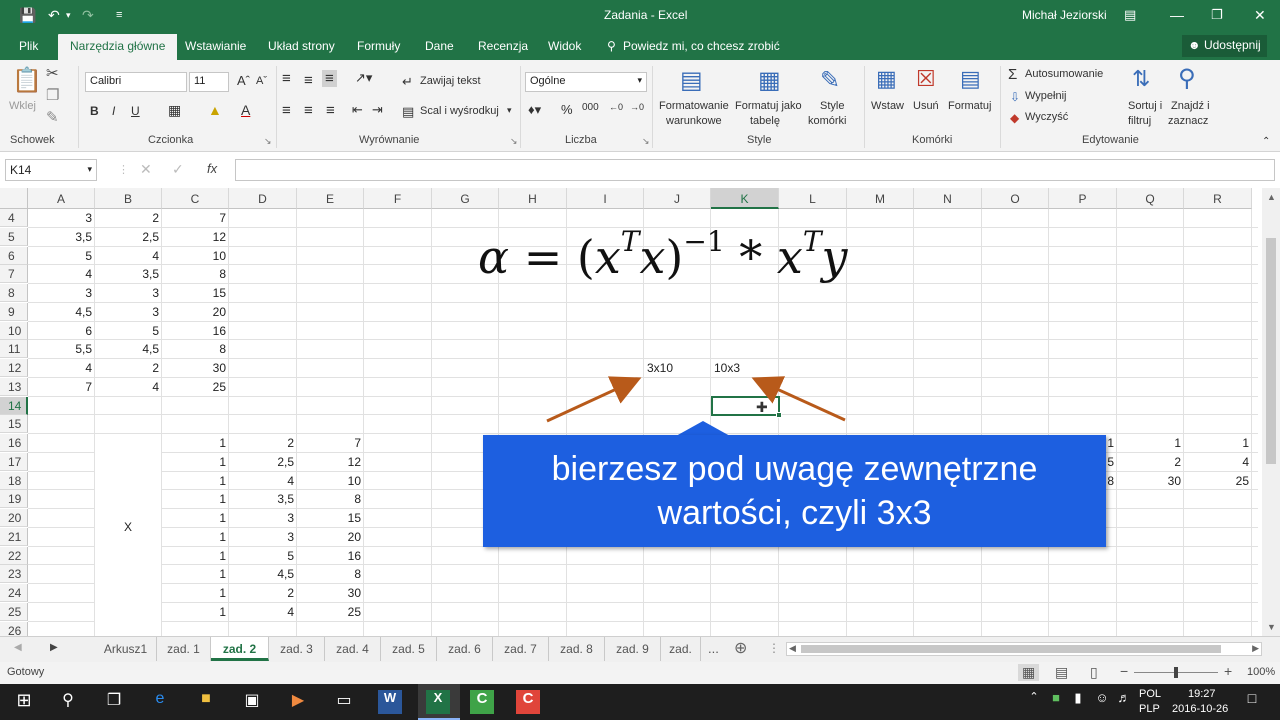 Image resolution: width=1280 pixels, height=720 pixels. Describe the element at coordinates (68, 702) in the screenshot. I see `search-icon: ⚲` at that location.